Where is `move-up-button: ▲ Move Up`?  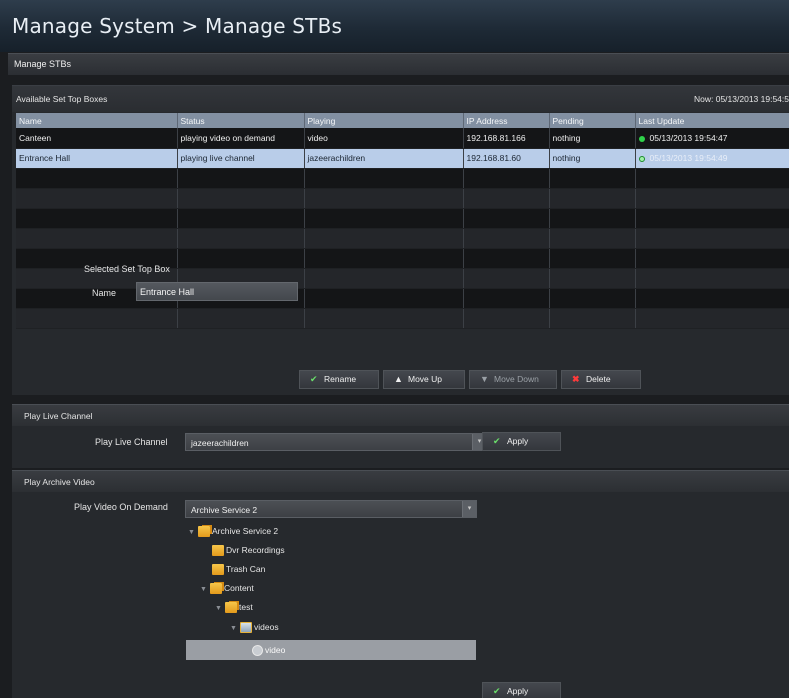
move-up-button: ▲ Move Up is located at coordinates (424, 379).